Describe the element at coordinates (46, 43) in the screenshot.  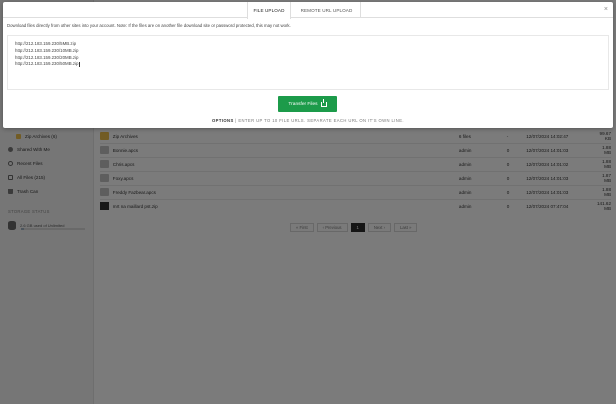
I see `url-line: http://212.183.159.230/5MB.zip` at that location.